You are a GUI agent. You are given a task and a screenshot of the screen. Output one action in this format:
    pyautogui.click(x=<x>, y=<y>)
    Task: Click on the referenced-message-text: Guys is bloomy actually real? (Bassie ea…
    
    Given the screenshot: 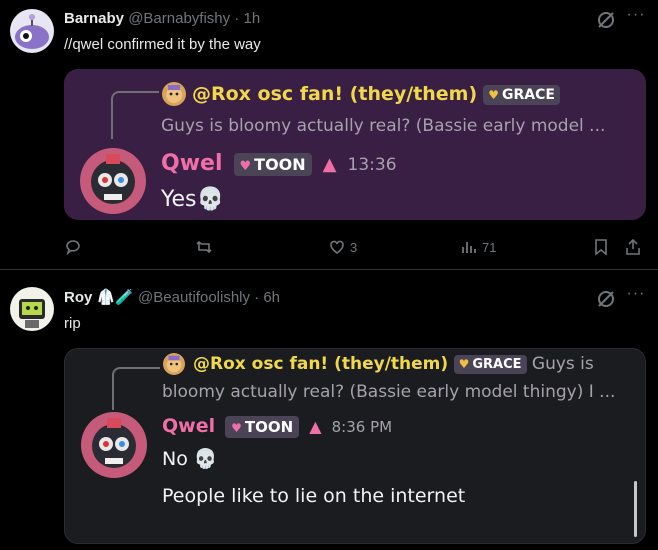 What is the action you would take?
    pyautogui.click(x=383, y=126)
    